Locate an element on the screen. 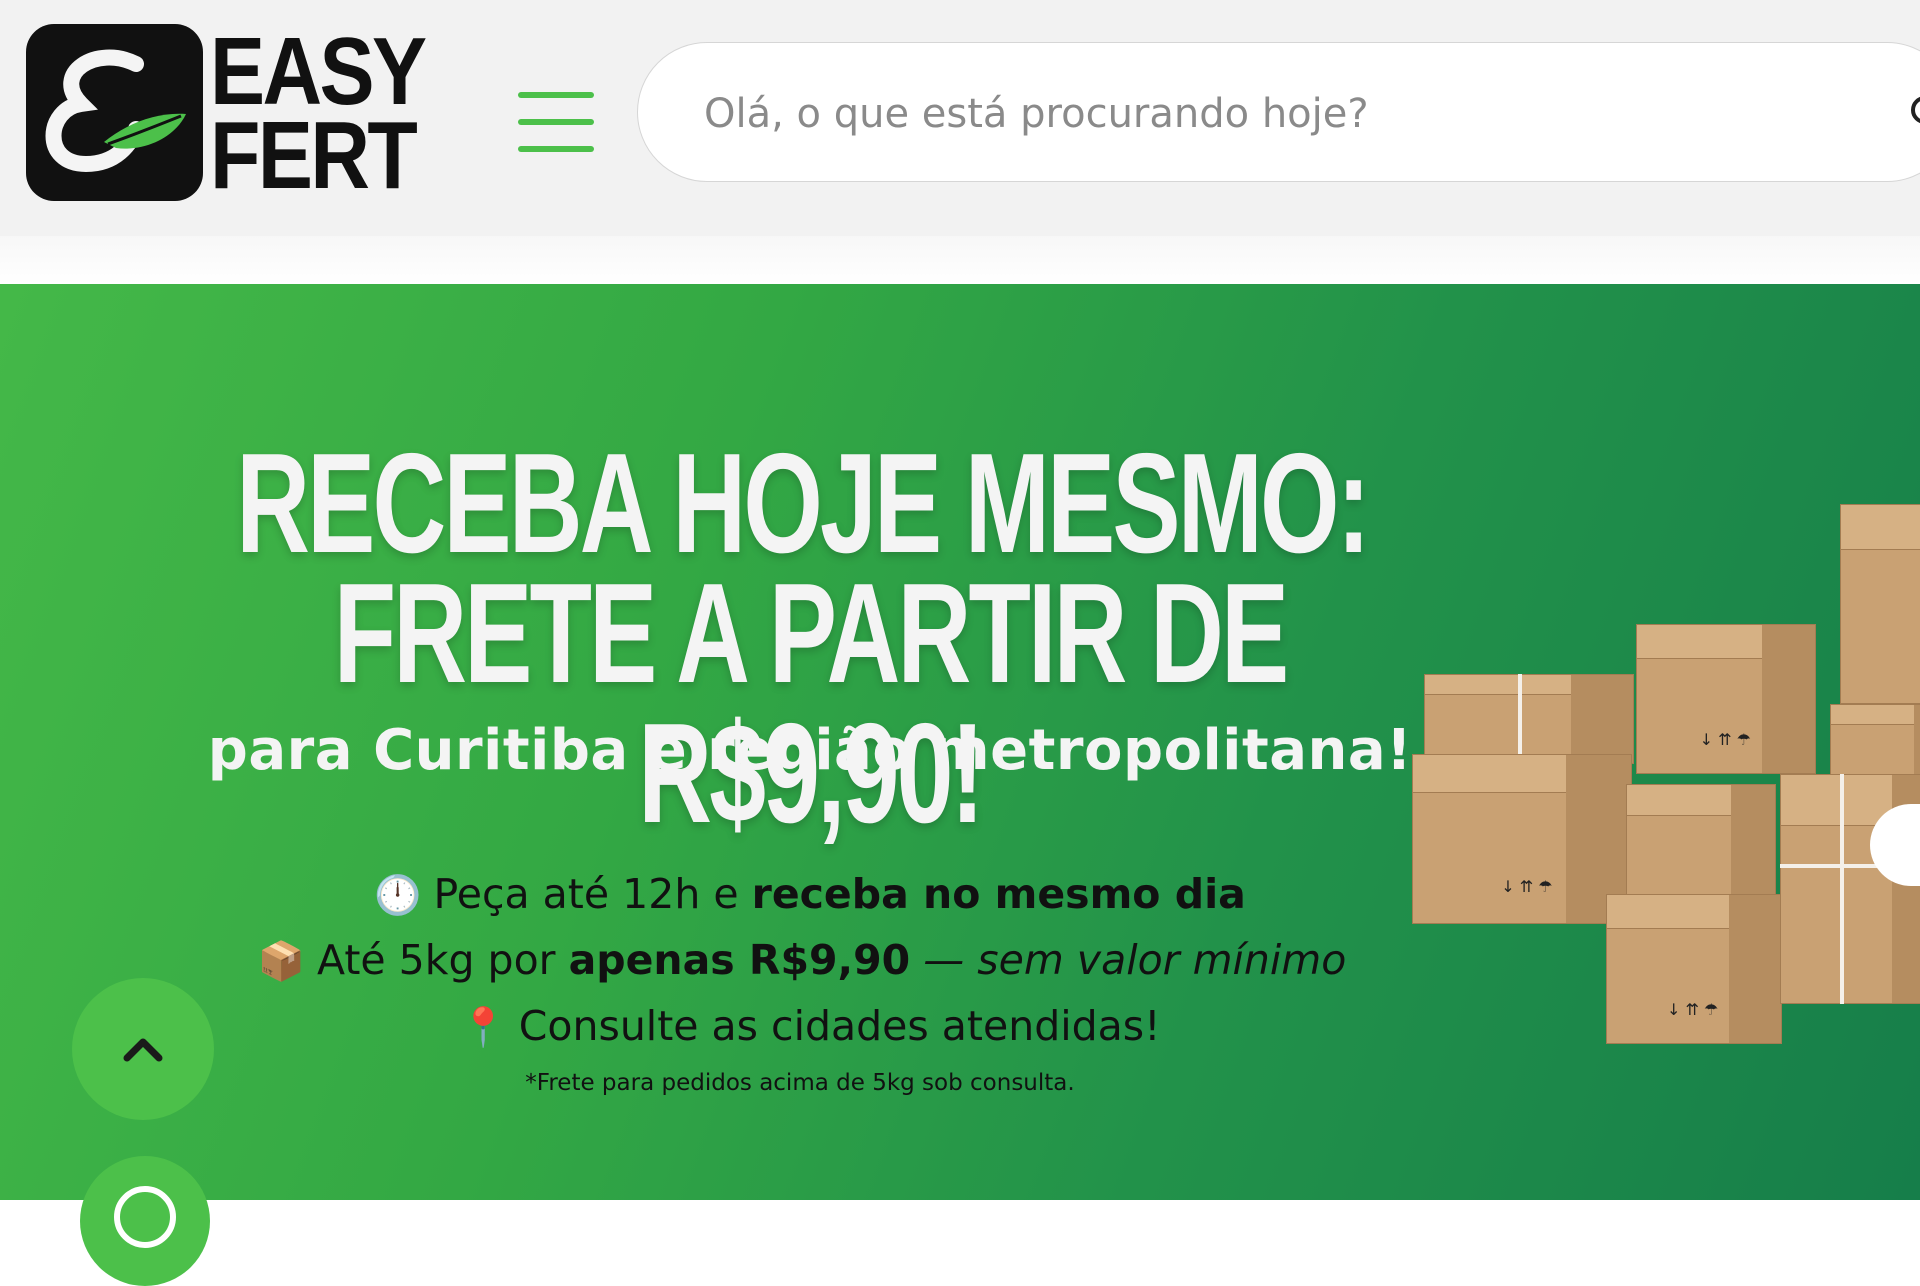  banner-title-line2: FRETE A PARTIR DE R$9,90! is located at coordinates (811, 703).